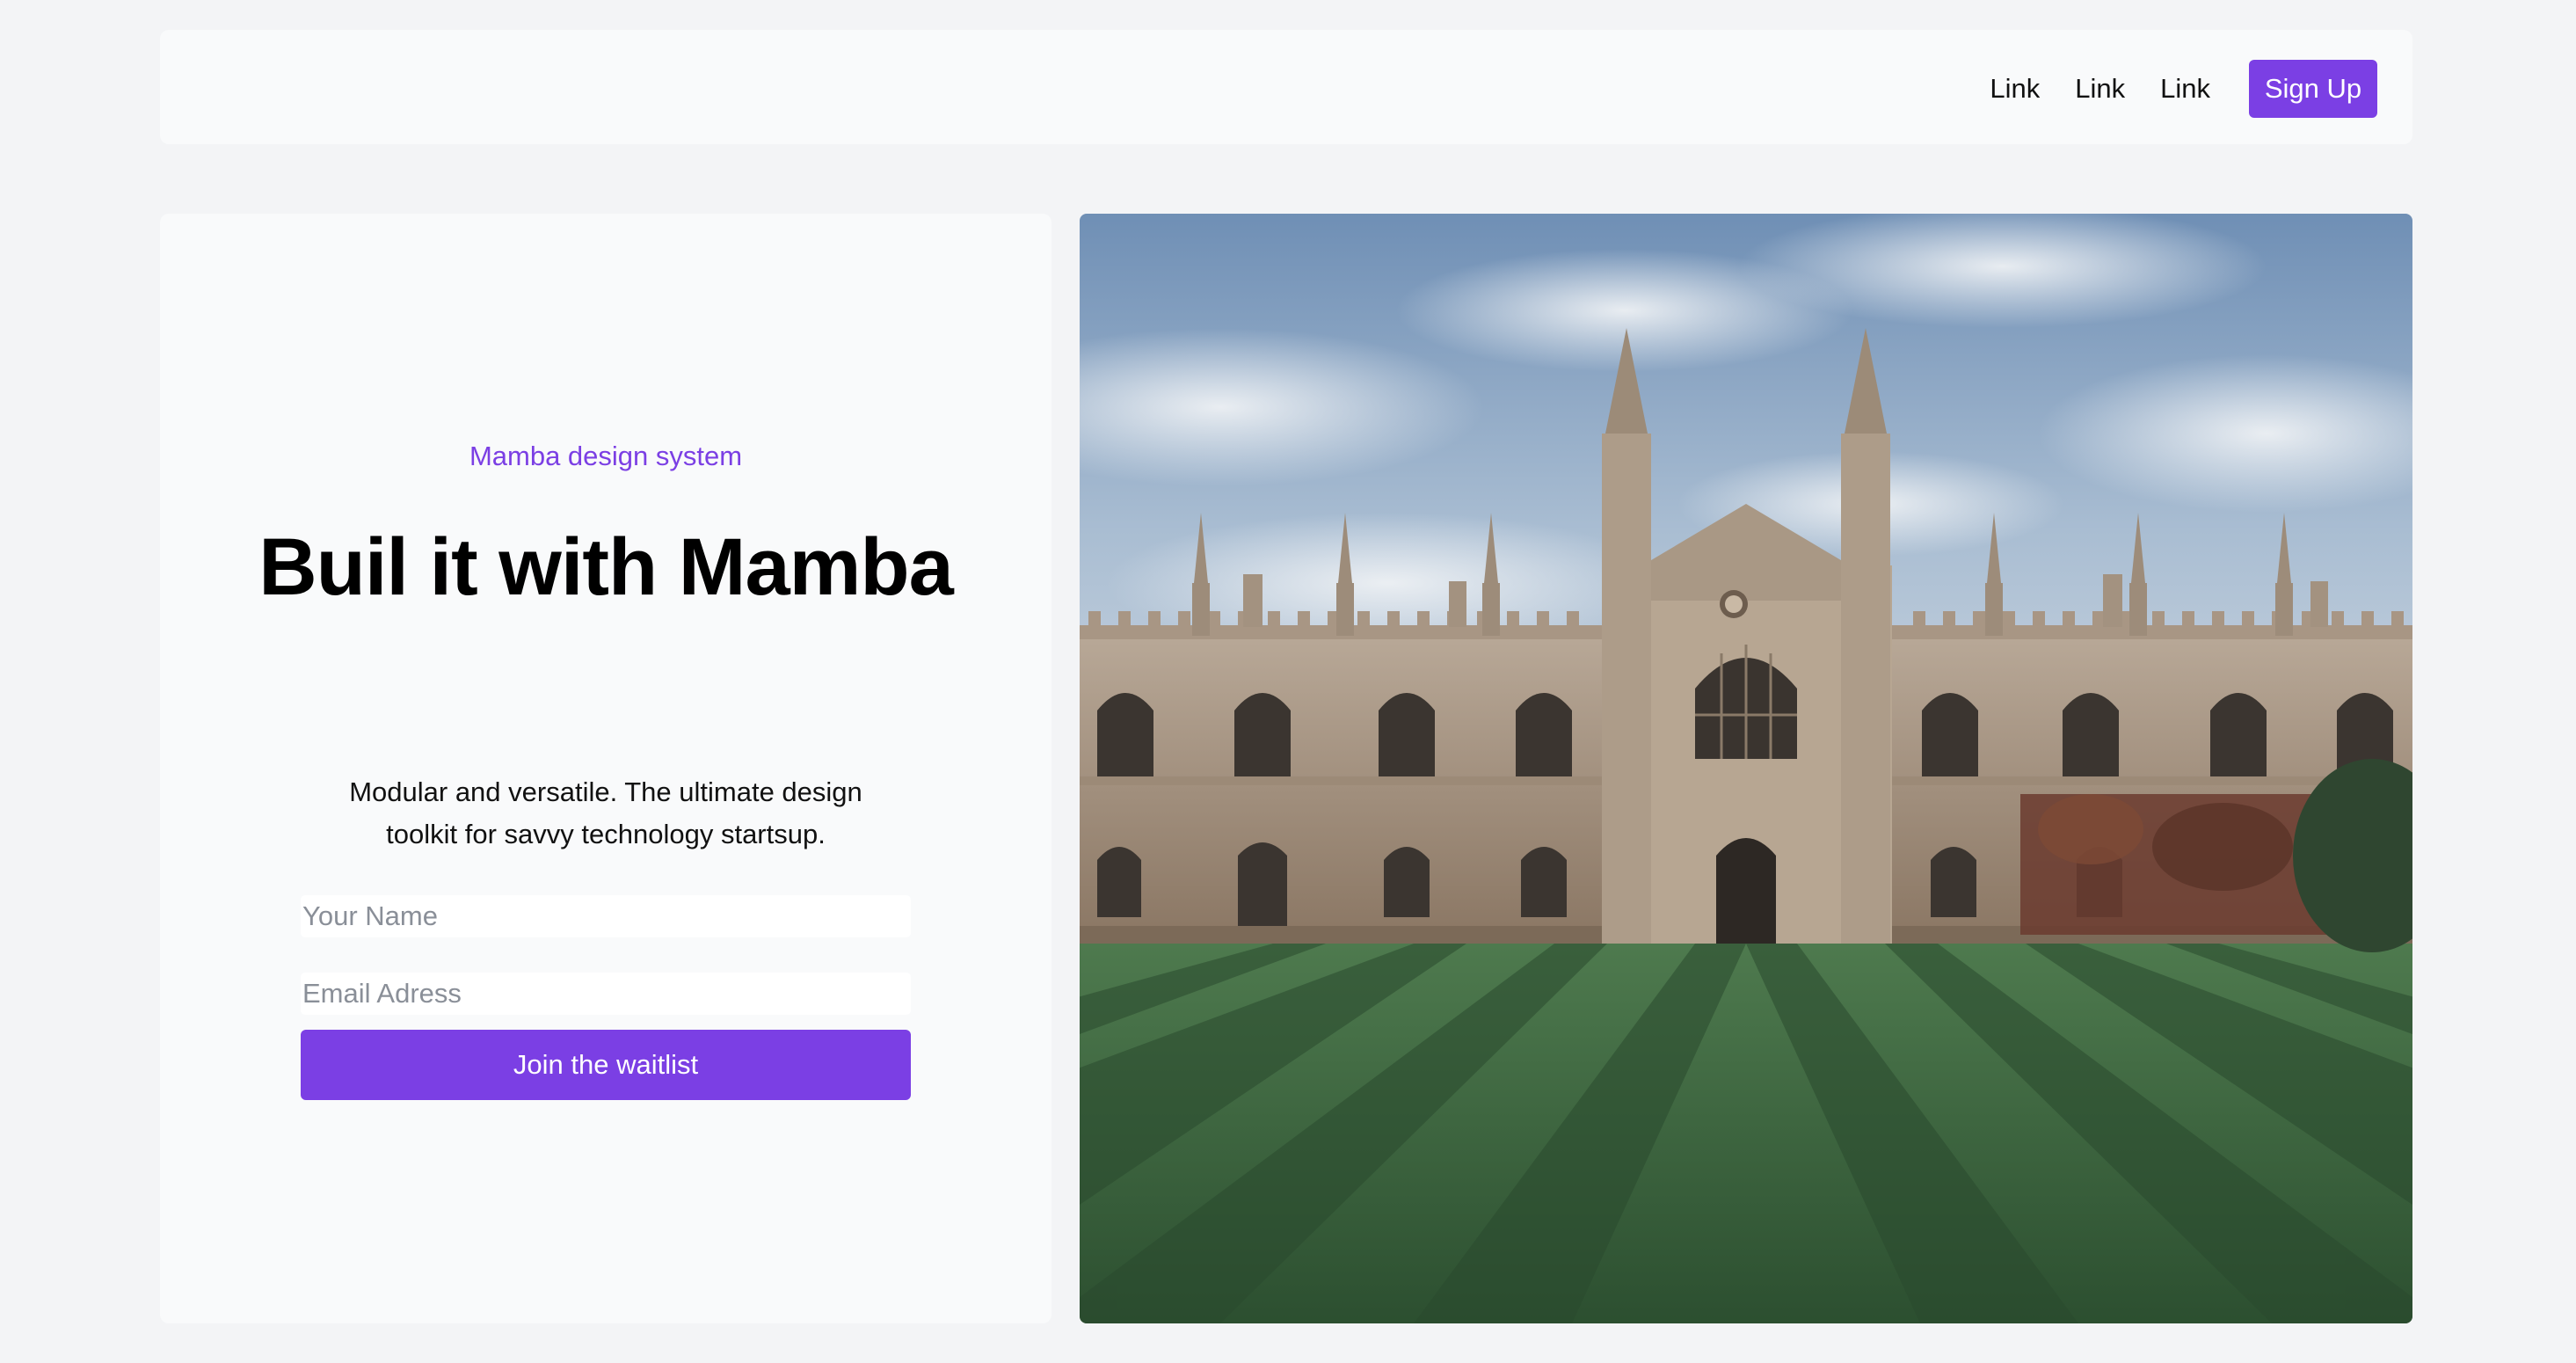 This screenshot has height=1363, width=2576. I want to click on eyebrow-text: Mamba design system, so click(606, 456).